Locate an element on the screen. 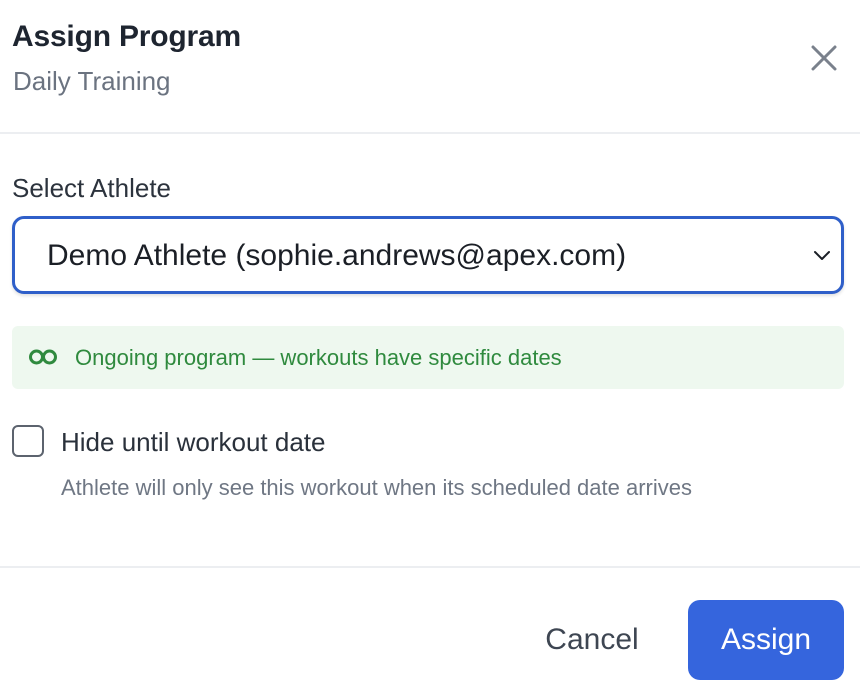 The width and height of the screenshot is (860, 692). footer-divider is located at coordinates (430, 567).